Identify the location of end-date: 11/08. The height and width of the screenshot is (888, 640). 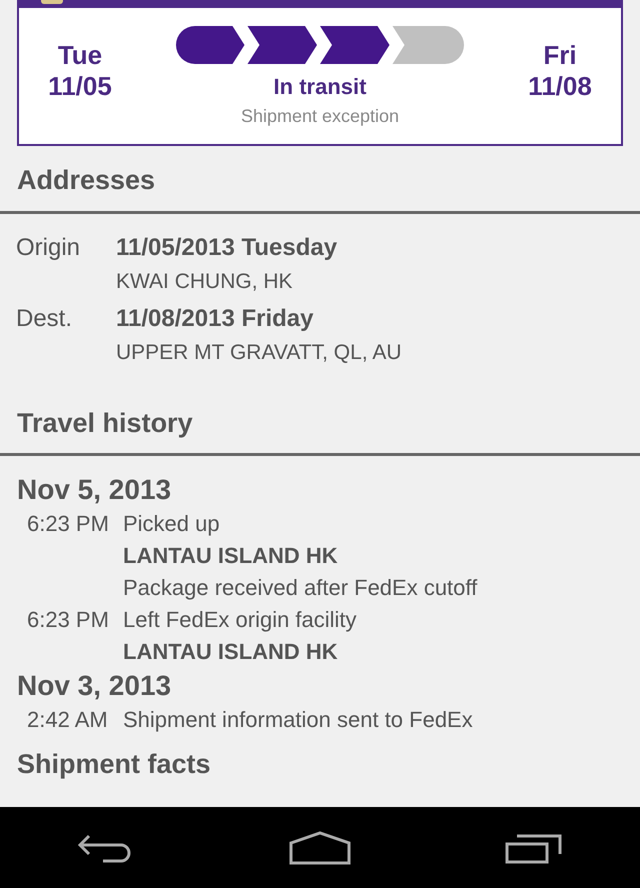
(560, 86).